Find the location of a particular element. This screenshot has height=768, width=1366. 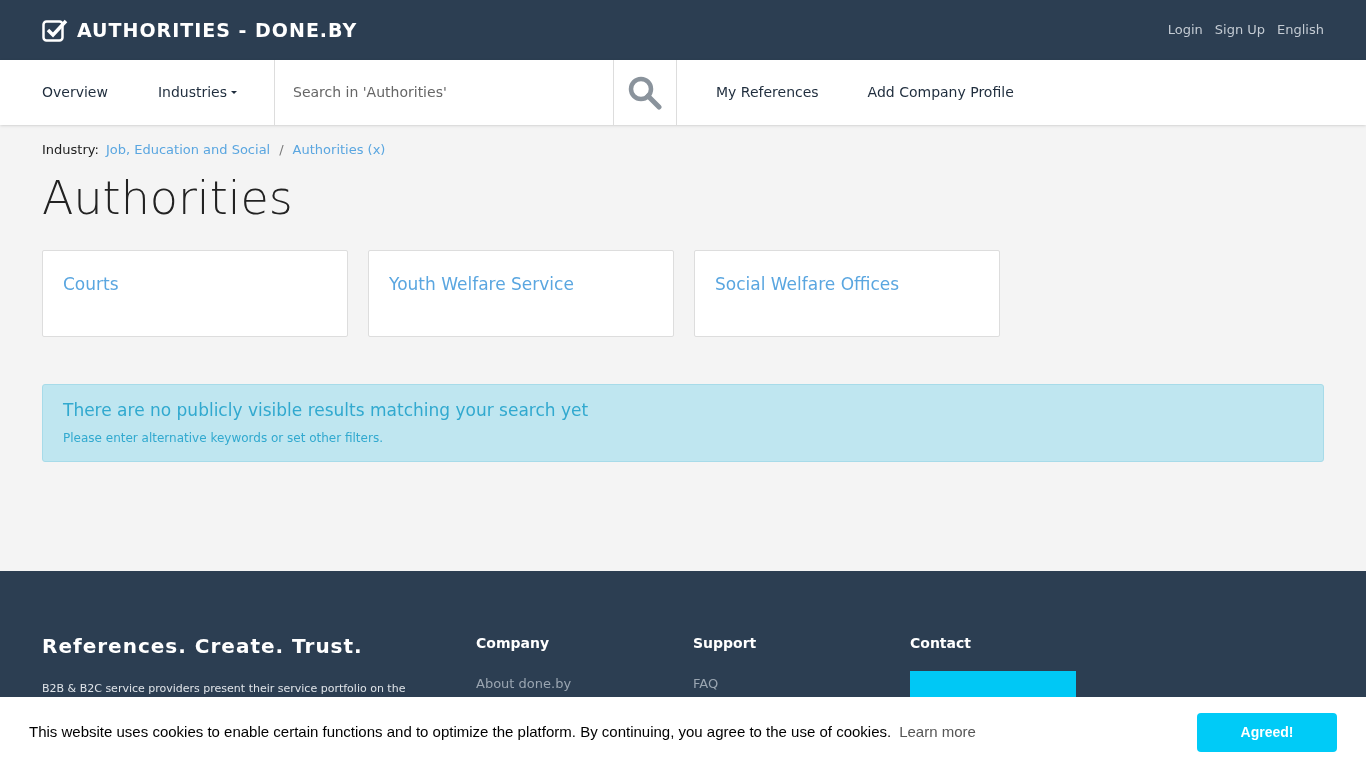

header-link: Sign Up is located at coordinates (1240, 30).